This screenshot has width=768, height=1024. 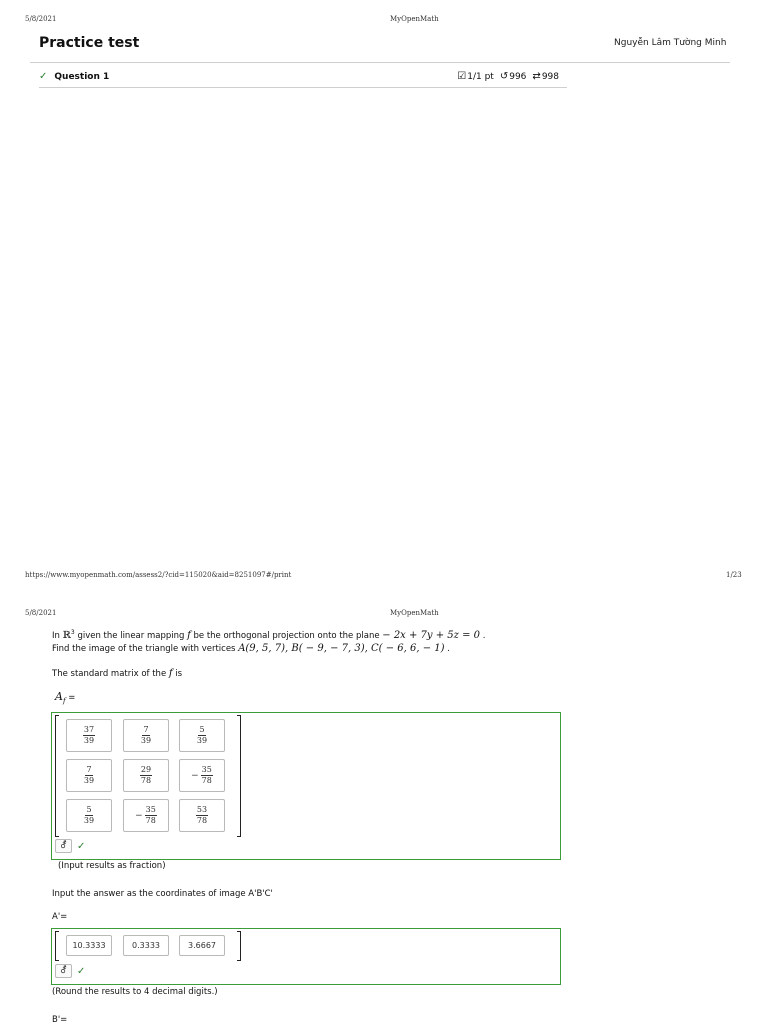 What do you see at coordinates (480, 77) in the screenshot?
I see `question-score: 1/1 pt` at bounding box center [480, 77].